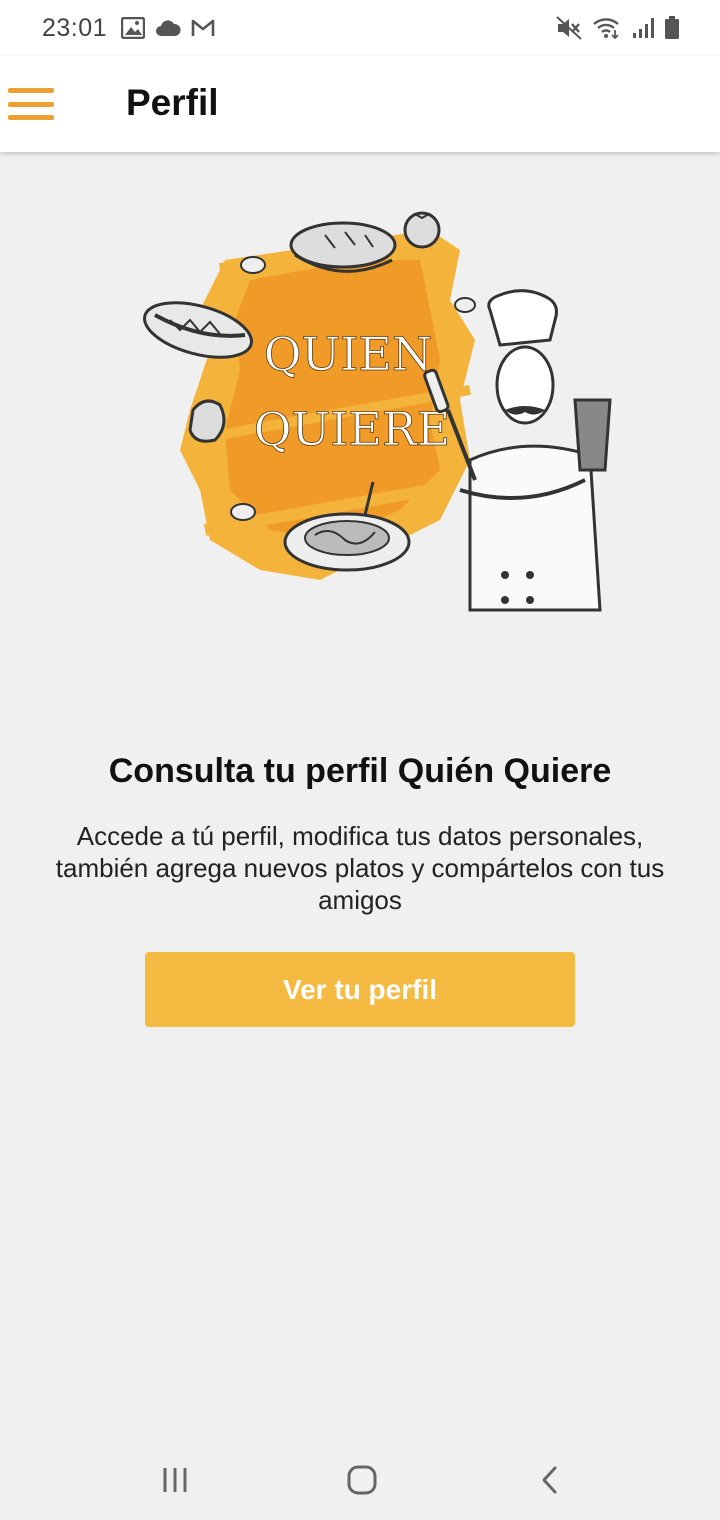 The image size is (720, 1520). Describe the element at coordinates (607, 28) in the screenshot. I see `wifi-icon` at that location.